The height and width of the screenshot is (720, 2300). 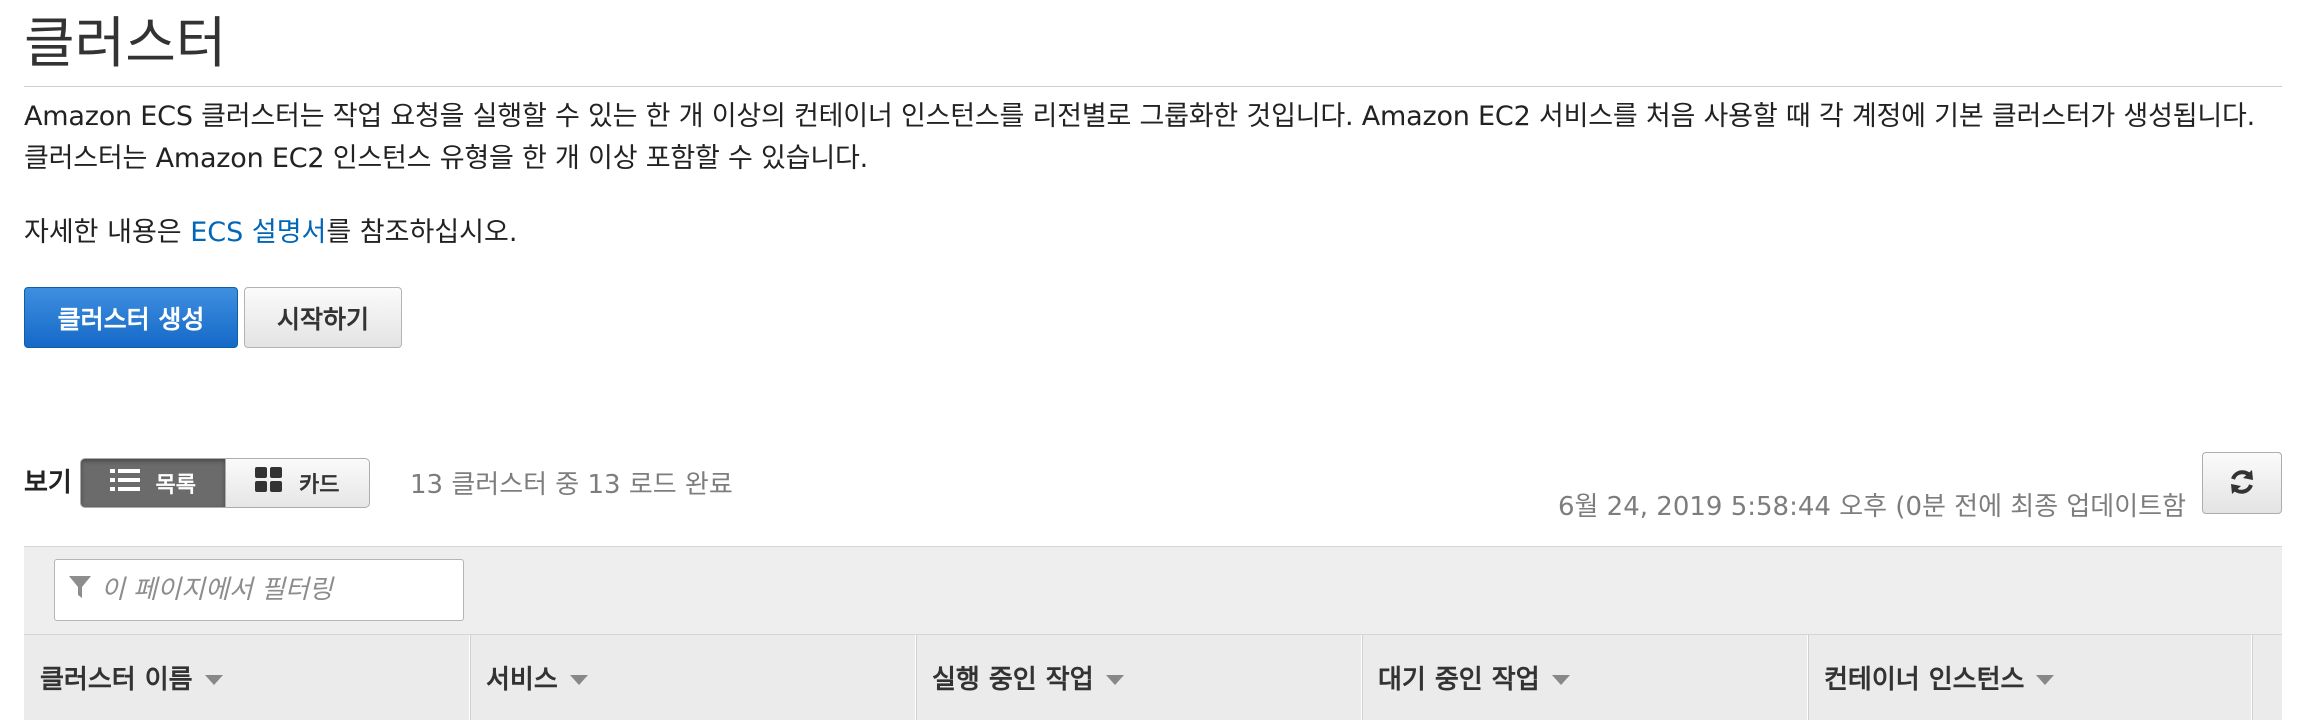 What do you see at coordinates (1139, 677) in the screenshot?
I see `column-running-tasks: 실행 중인 작업` at bounding box center [1139, 677].